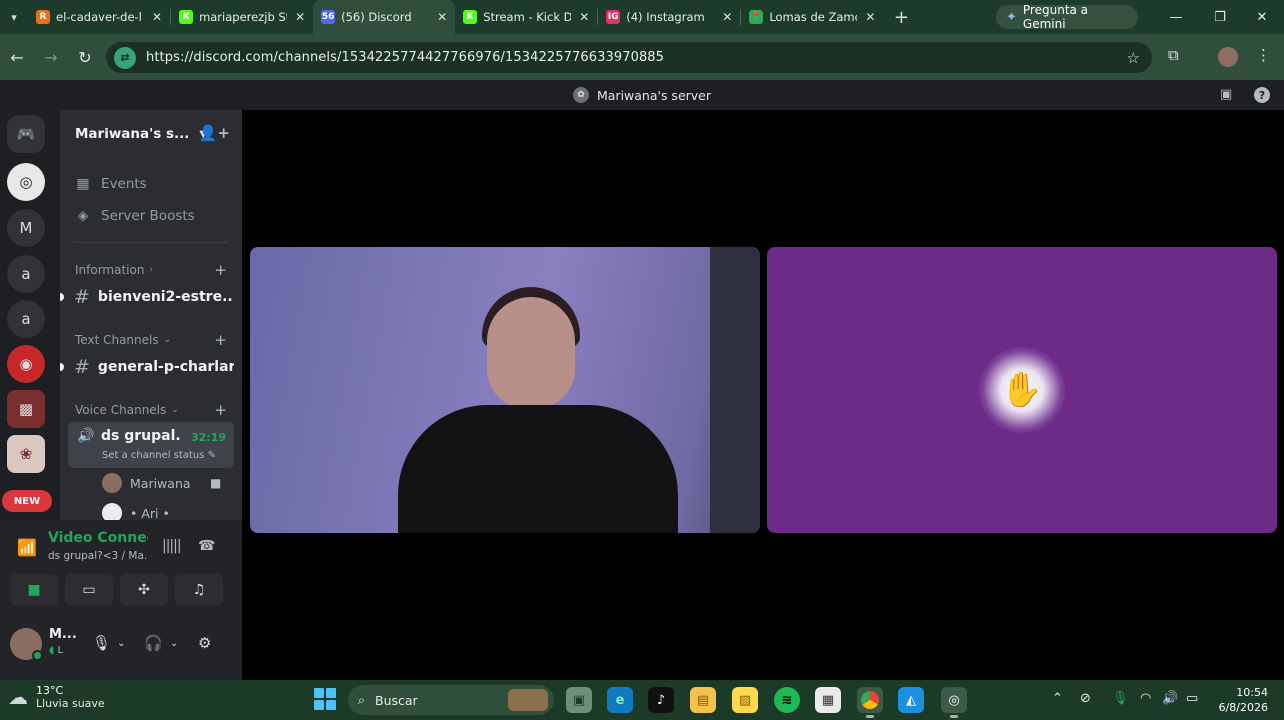  Describe the element at coordinates (26, 409) in the screenshot. I see `server-image-1-icon: ▩` at that location.